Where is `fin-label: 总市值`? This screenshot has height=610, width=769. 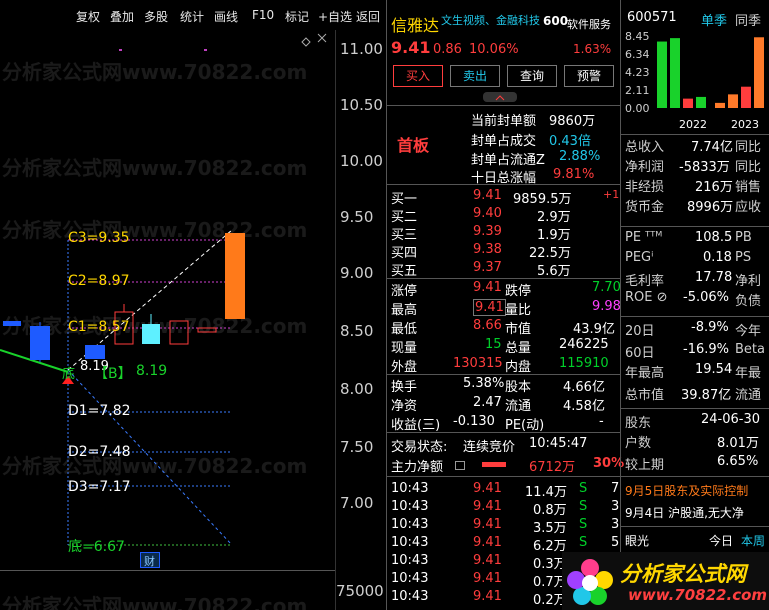 fin-label: 总市值 is located at coordinates (645, 395).